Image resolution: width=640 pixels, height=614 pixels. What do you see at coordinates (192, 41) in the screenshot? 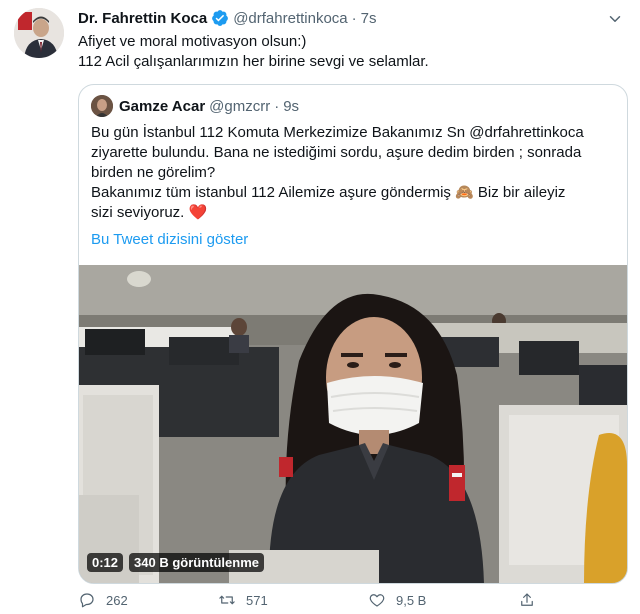
I see `tweet-text-line: Afiyet ve moral motivasyon olsun:)` at bounding box center [192, 41].